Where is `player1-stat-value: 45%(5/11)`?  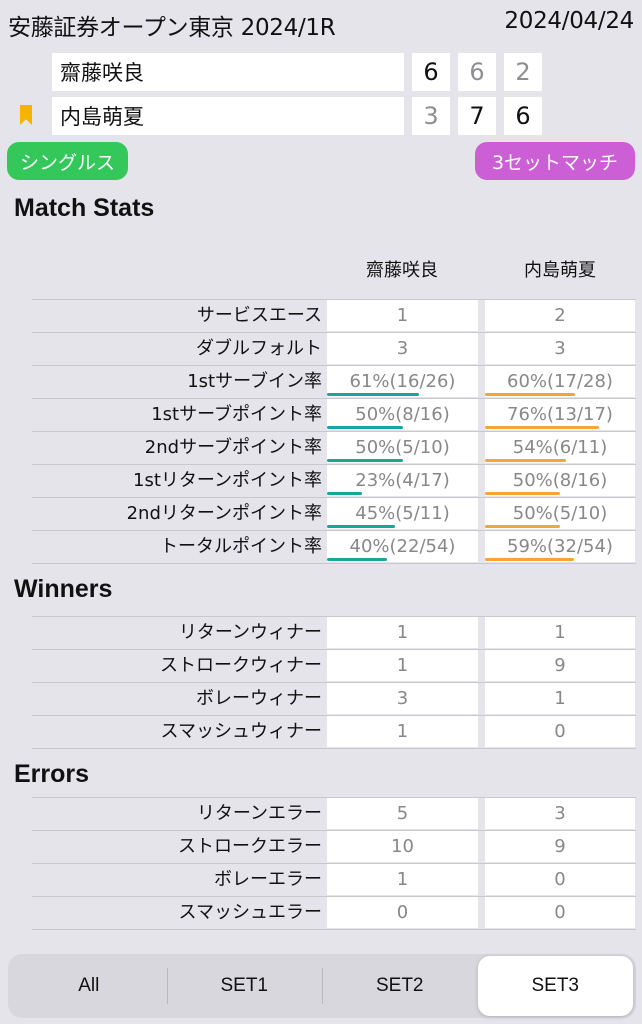 player1-stat-value: 45%(5/11) is located at coordinates (402, 513).